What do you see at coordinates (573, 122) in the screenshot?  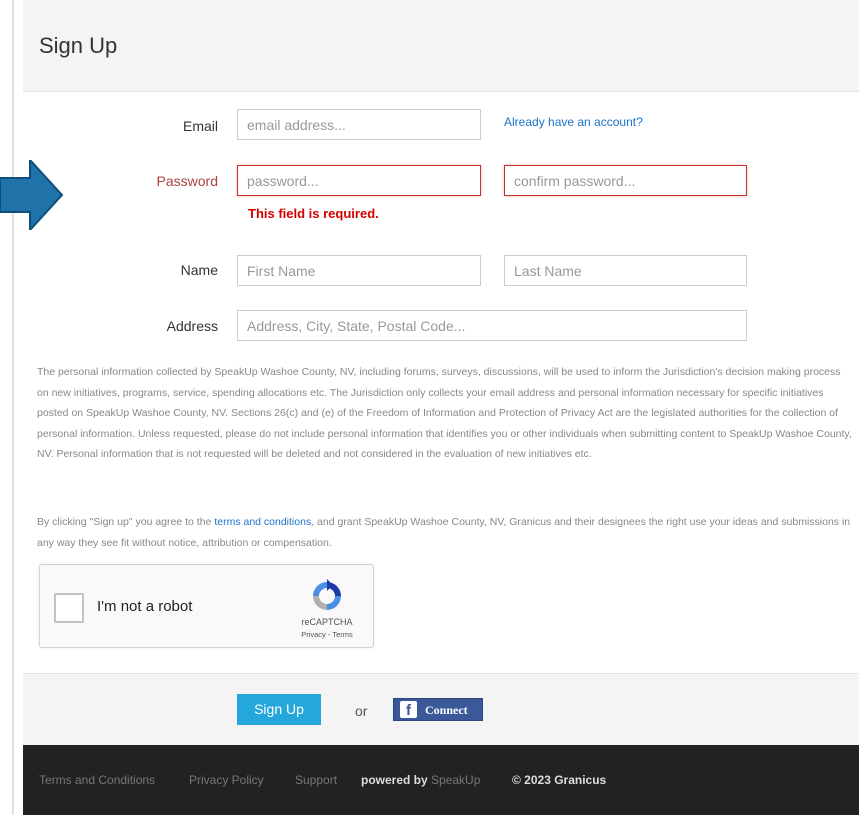 I see `login-link: Already have an account?` at bounding box center [573, 122].